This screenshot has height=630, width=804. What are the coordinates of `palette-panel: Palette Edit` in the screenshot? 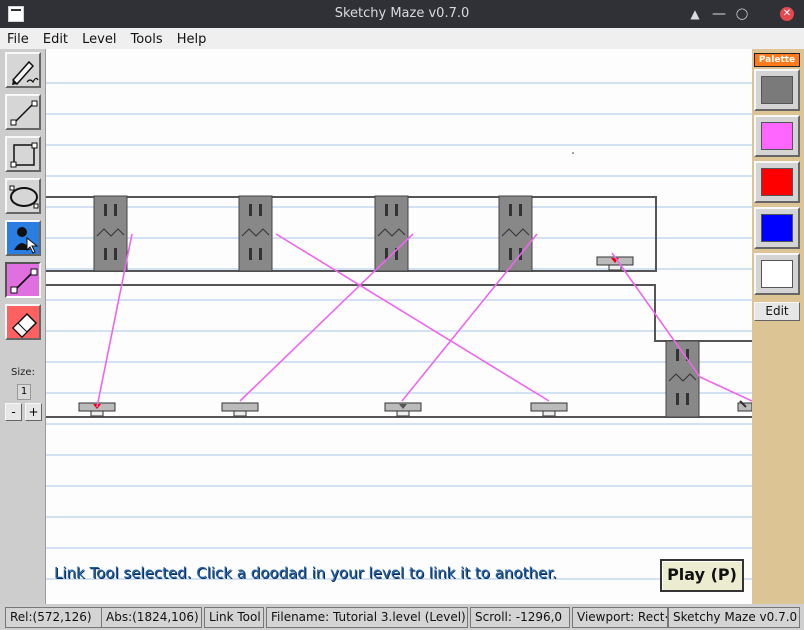 It's located at (778, 326).